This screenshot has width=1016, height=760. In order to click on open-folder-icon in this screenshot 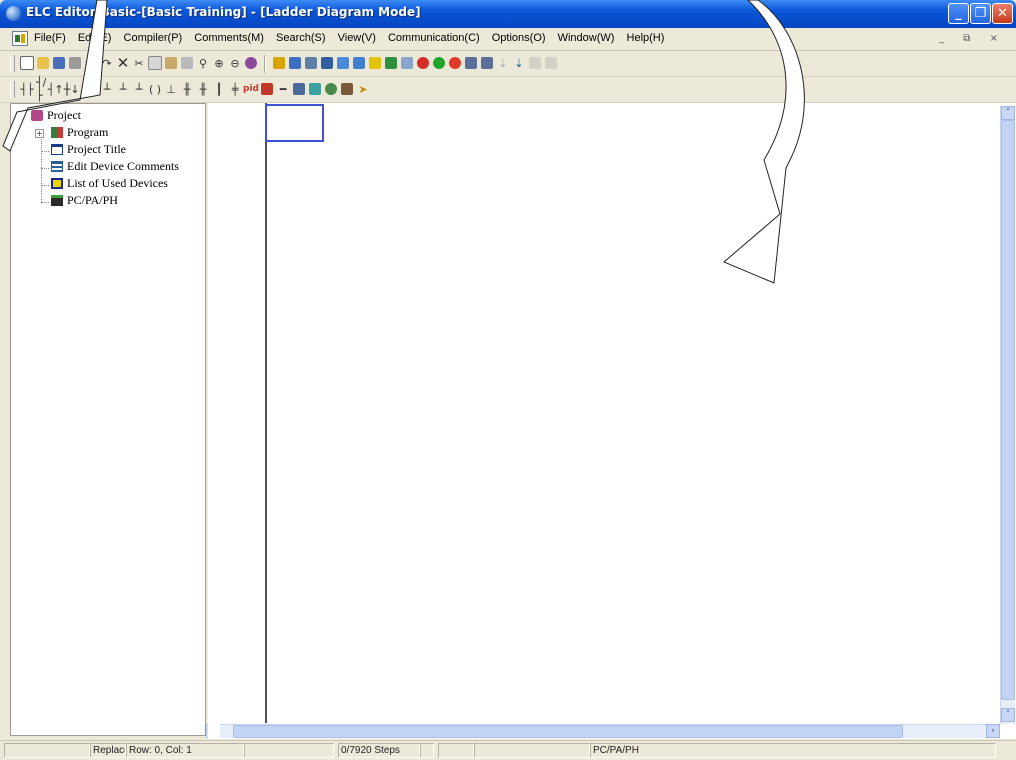, I will do `click(43, 63)`.